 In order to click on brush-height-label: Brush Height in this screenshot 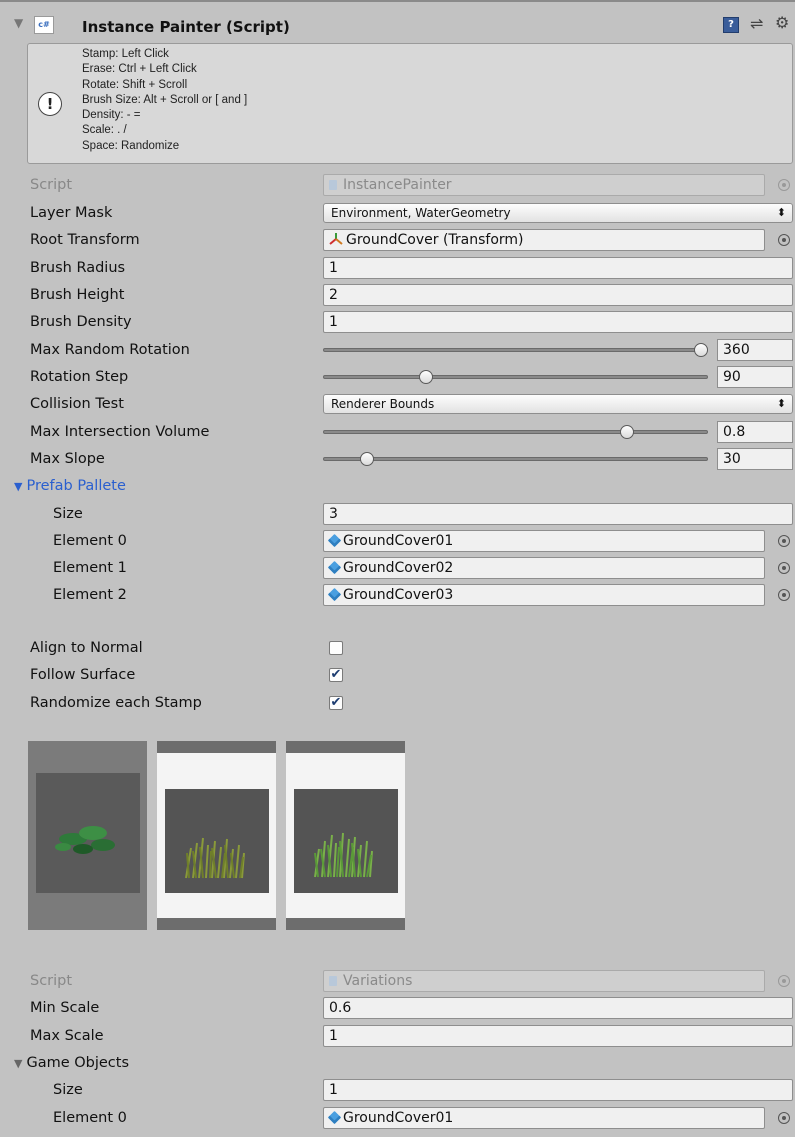, I will do `click(77, 295)`.